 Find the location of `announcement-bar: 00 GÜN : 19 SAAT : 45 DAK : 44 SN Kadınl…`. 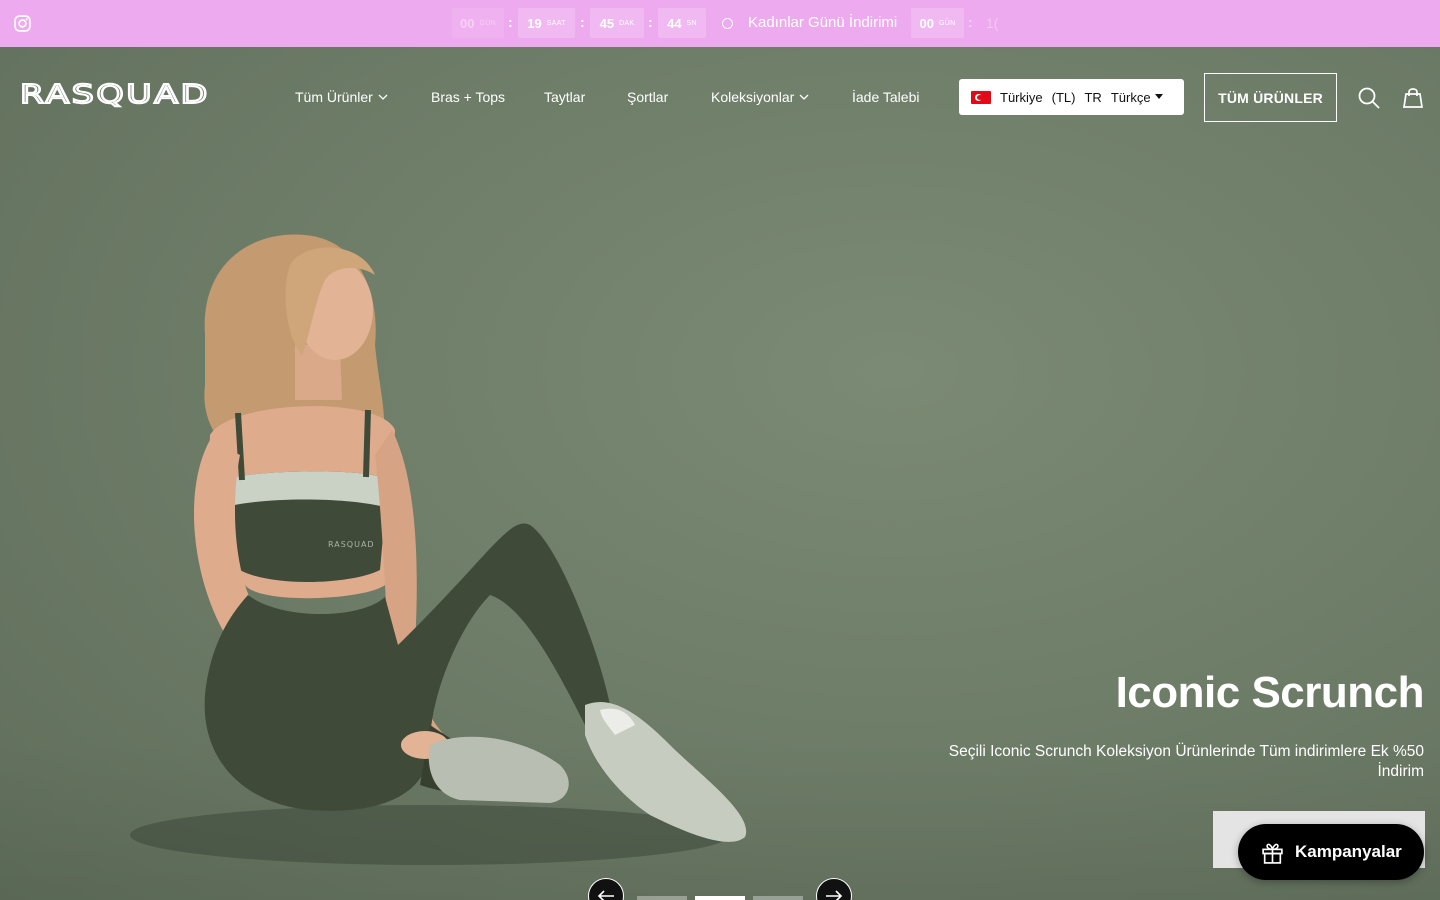

announcement-bar: 00 GÜN : 19 SAAT : 45 DAK : 44 SN Kadınl… is located at coordinates (720, 23).